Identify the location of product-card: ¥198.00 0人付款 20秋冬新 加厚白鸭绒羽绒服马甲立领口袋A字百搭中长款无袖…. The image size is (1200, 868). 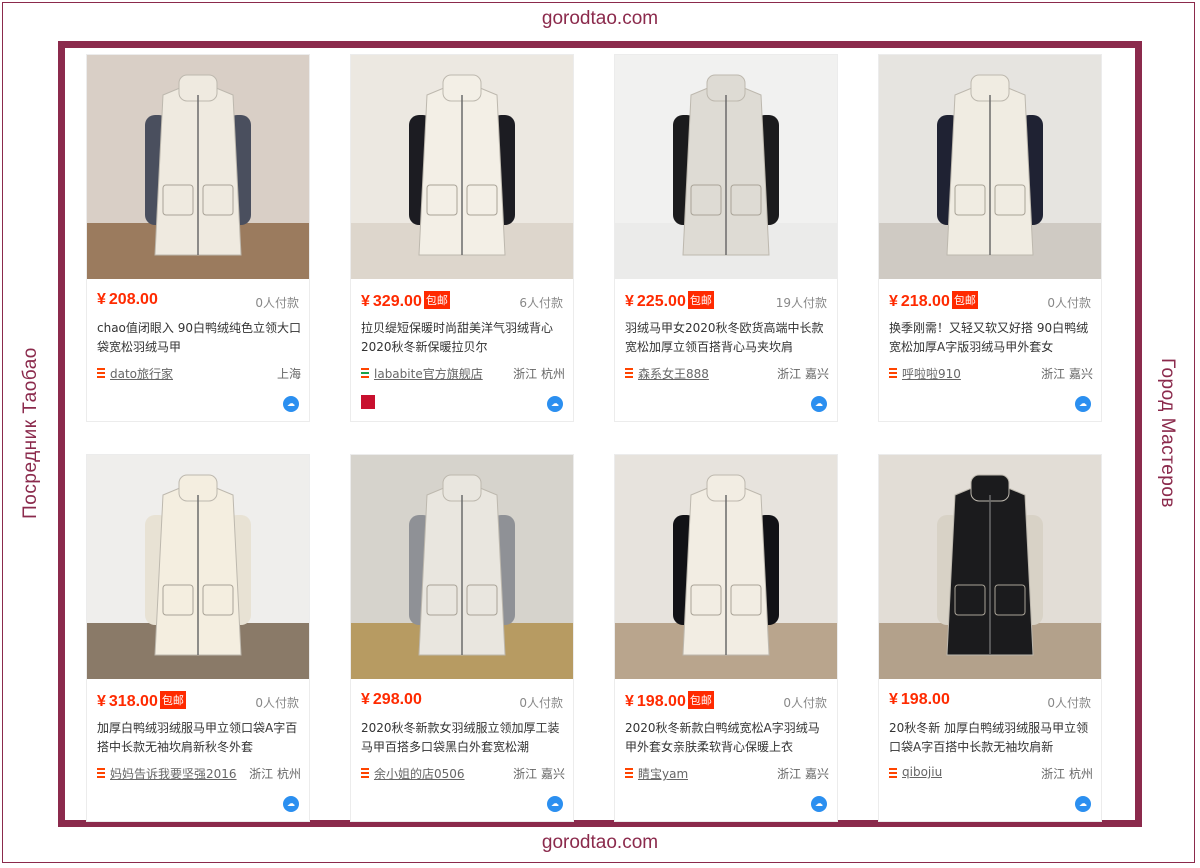
(990, 638).